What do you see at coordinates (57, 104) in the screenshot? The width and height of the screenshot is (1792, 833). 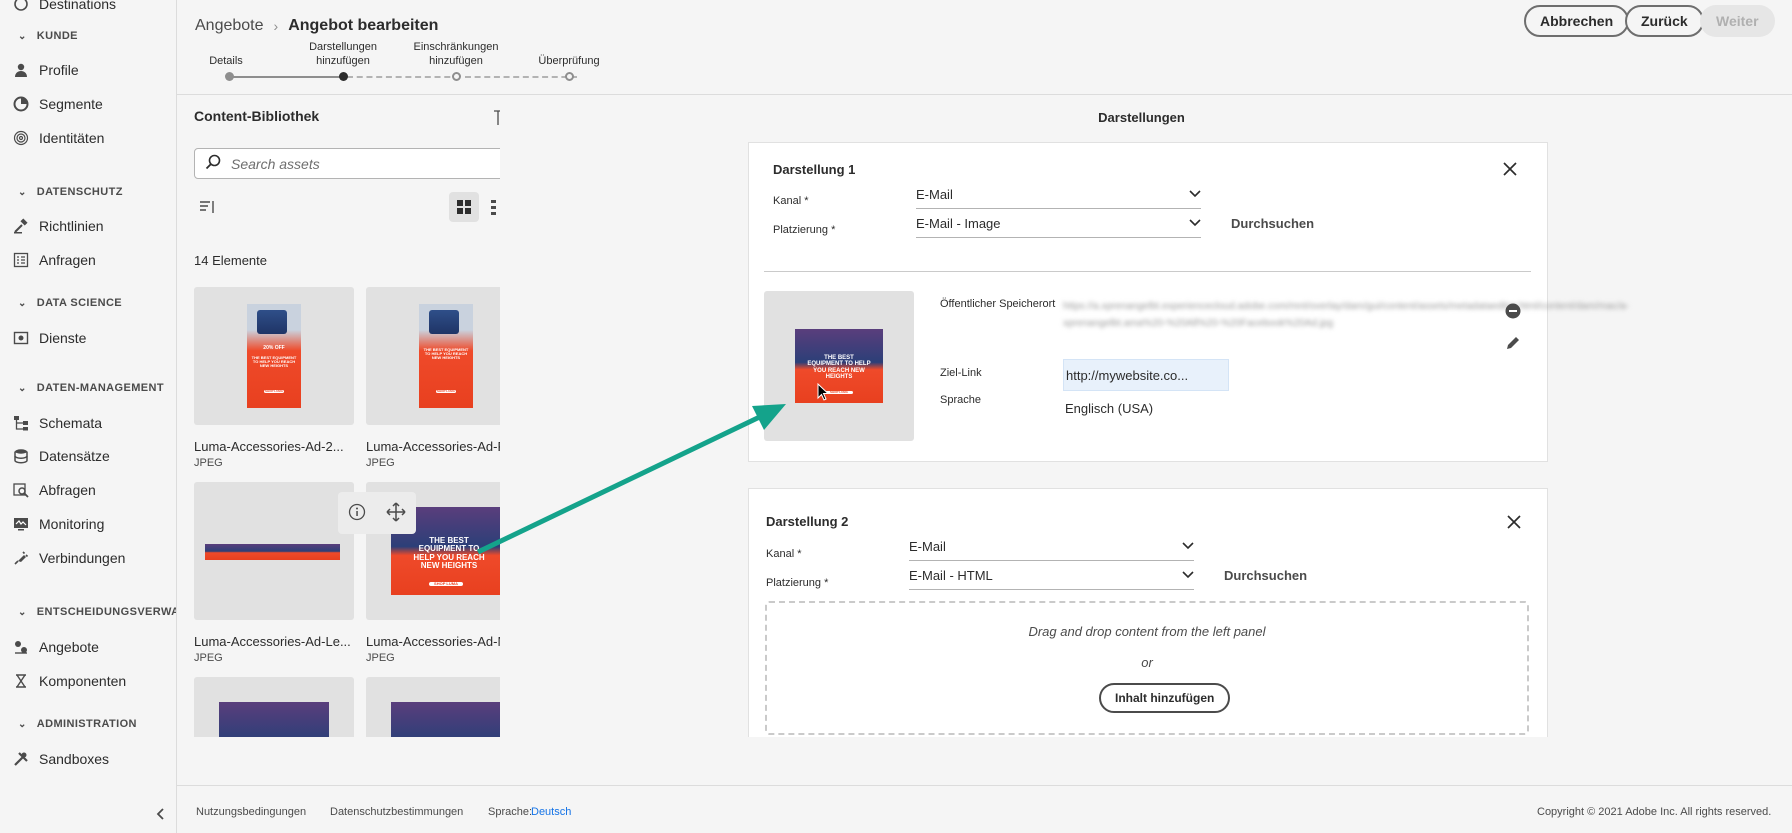 I see `sidebar-item-segmente: Segmente` at bounding box center [57, 104].